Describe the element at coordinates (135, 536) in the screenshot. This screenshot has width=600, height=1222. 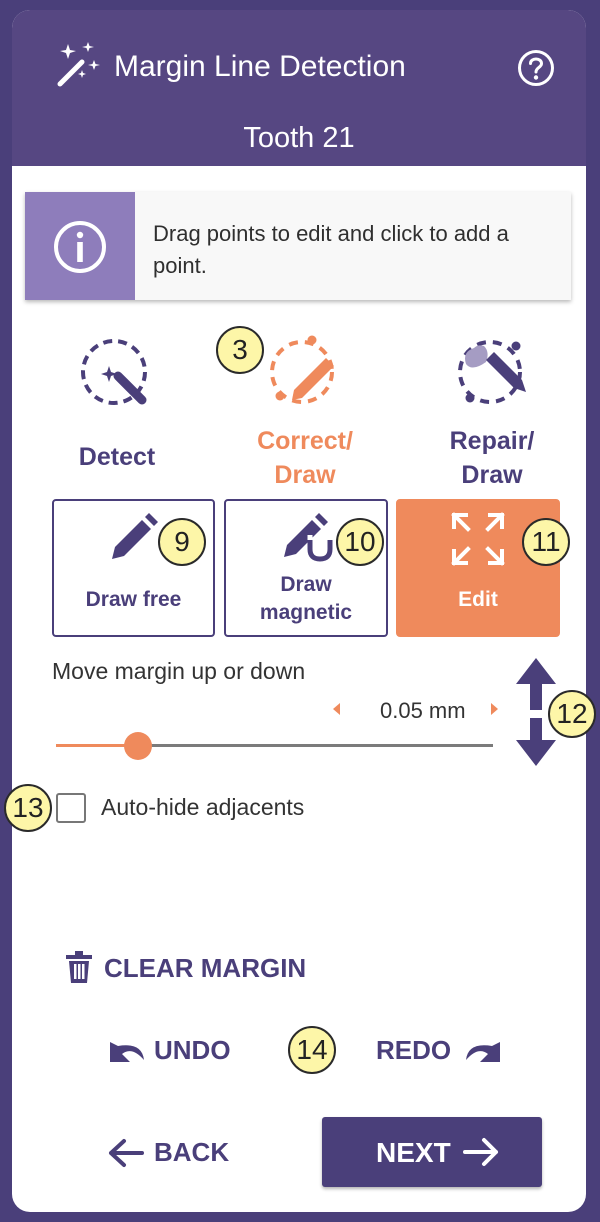
I see `pencil-icon` at that location.